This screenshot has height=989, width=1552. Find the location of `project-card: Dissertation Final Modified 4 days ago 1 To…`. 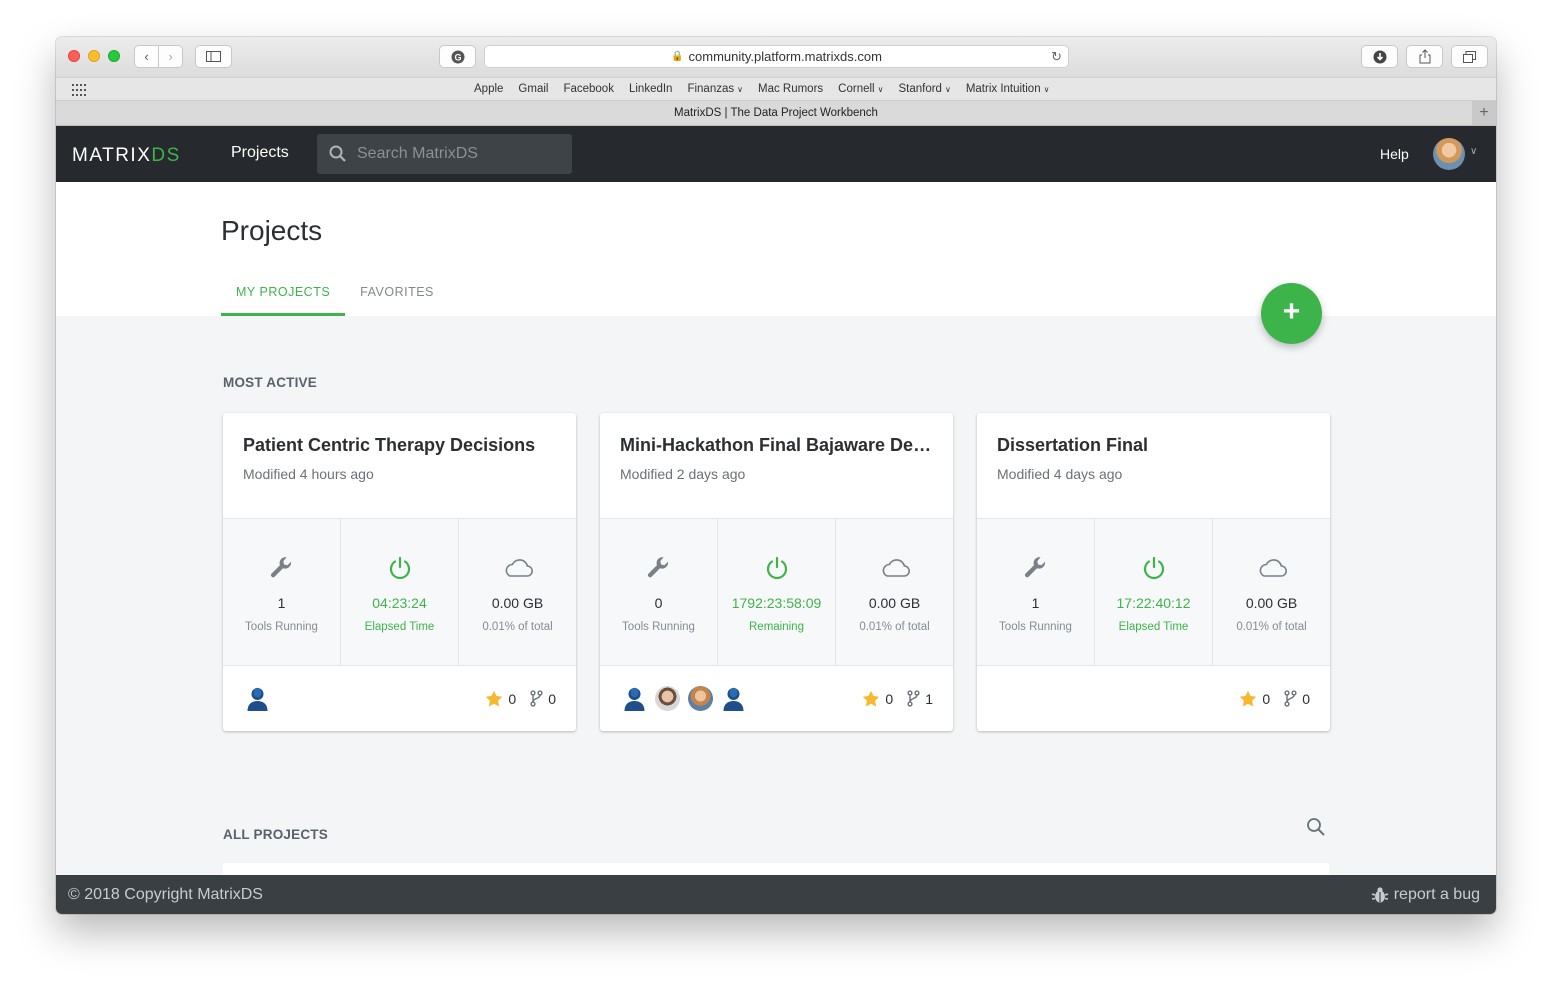

project-card: Dissertation Final Modified 4 days ago 1 To… is located at coordinates (1153, 572).